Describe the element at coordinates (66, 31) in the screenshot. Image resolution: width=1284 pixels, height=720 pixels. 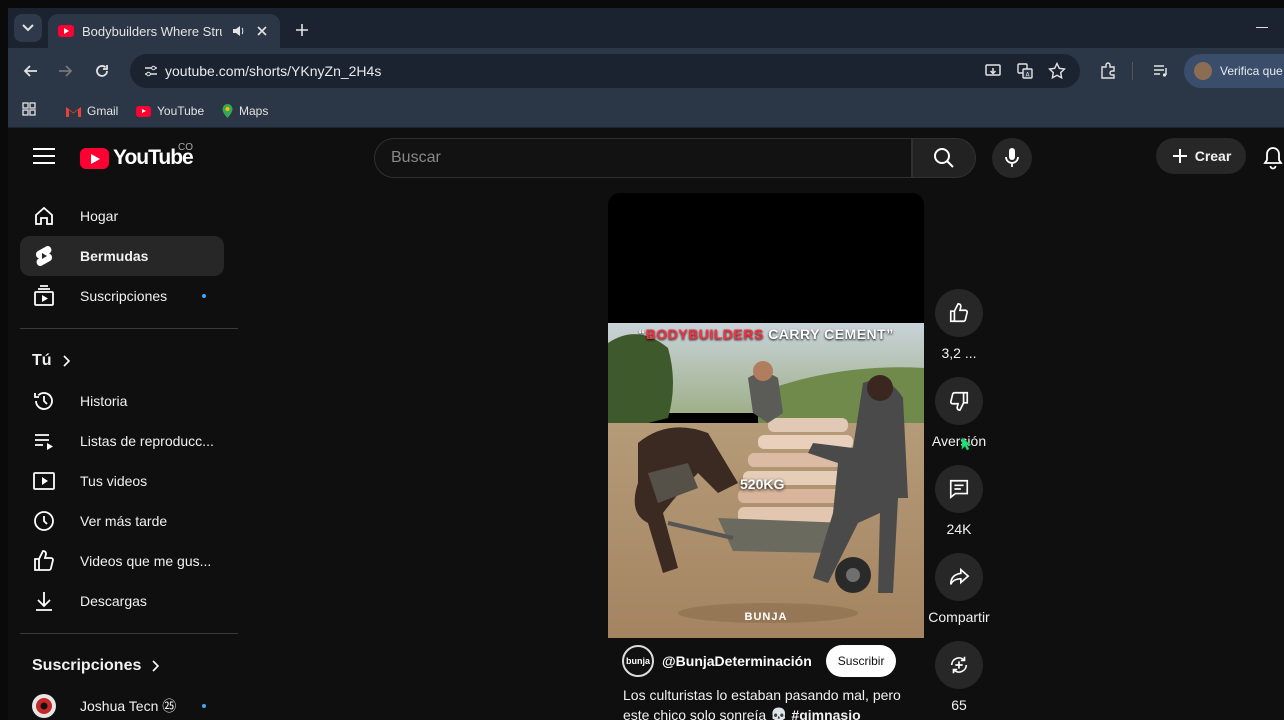
I see `youtube-favicon-icon` at that location.